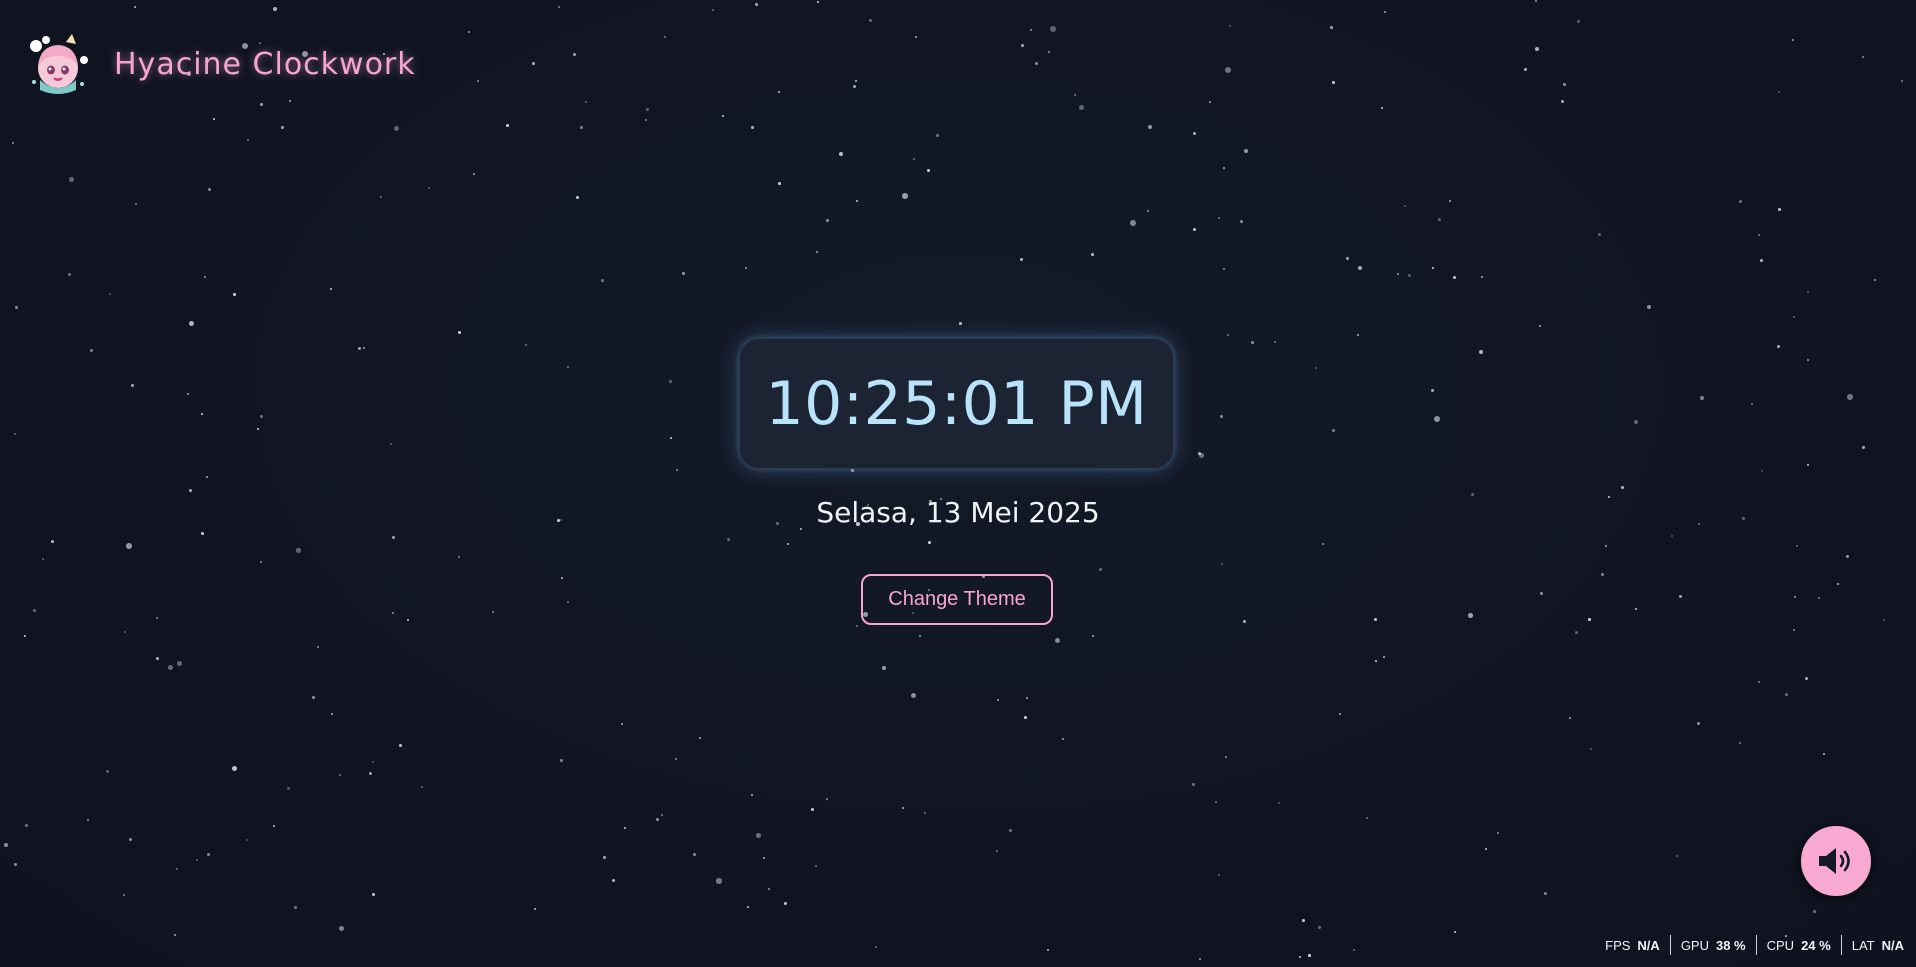  What do you see at coordinates (1892, 945) in the screenshot?
I see `stat-value: N/A` at bounding box center [1892, 945].